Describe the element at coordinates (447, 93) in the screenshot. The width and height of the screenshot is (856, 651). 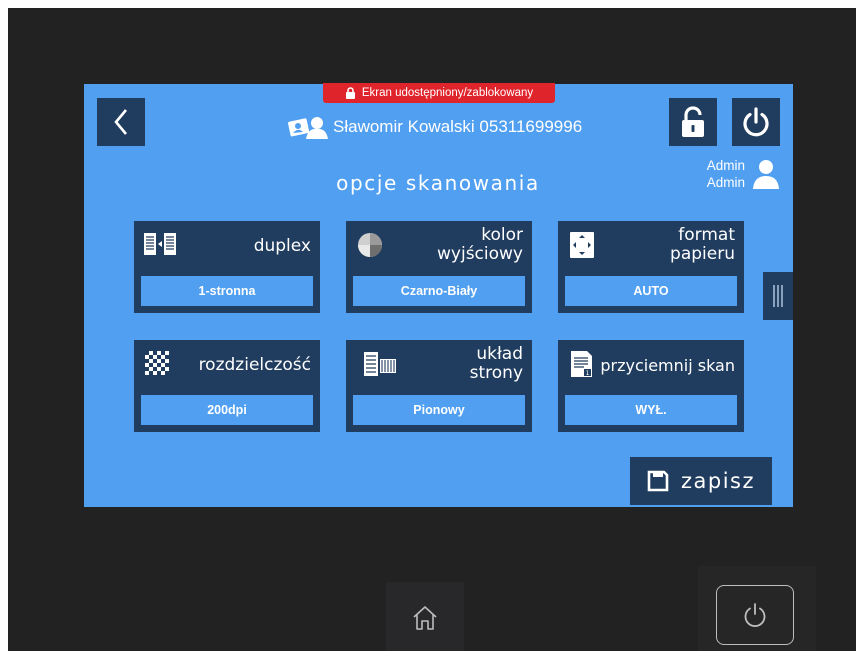
I see `lock-banner-text: Ekran udostępniony/zablokowany` at that location.